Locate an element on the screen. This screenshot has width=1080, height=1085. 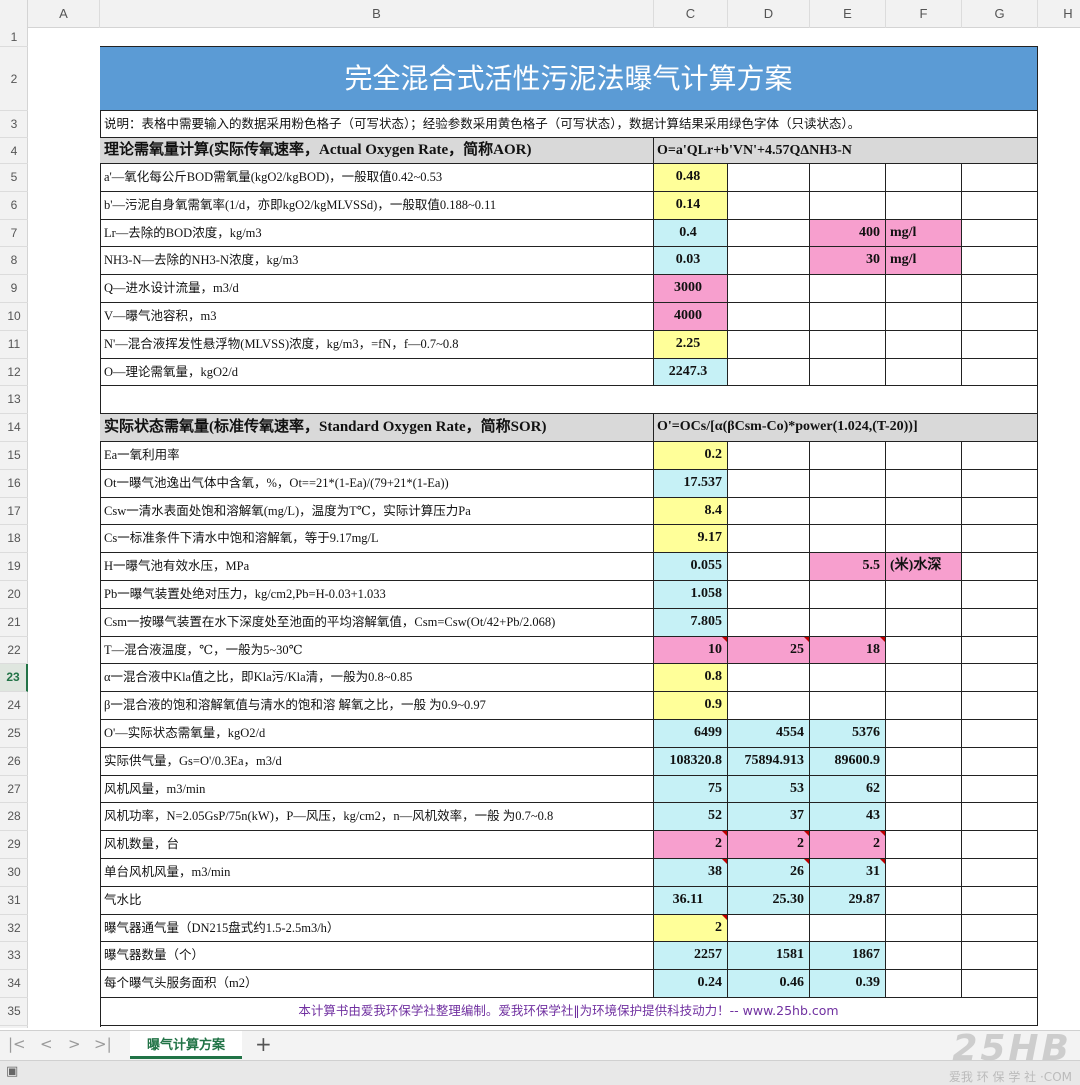
cell-e9 is located at coordinates (848, 289).